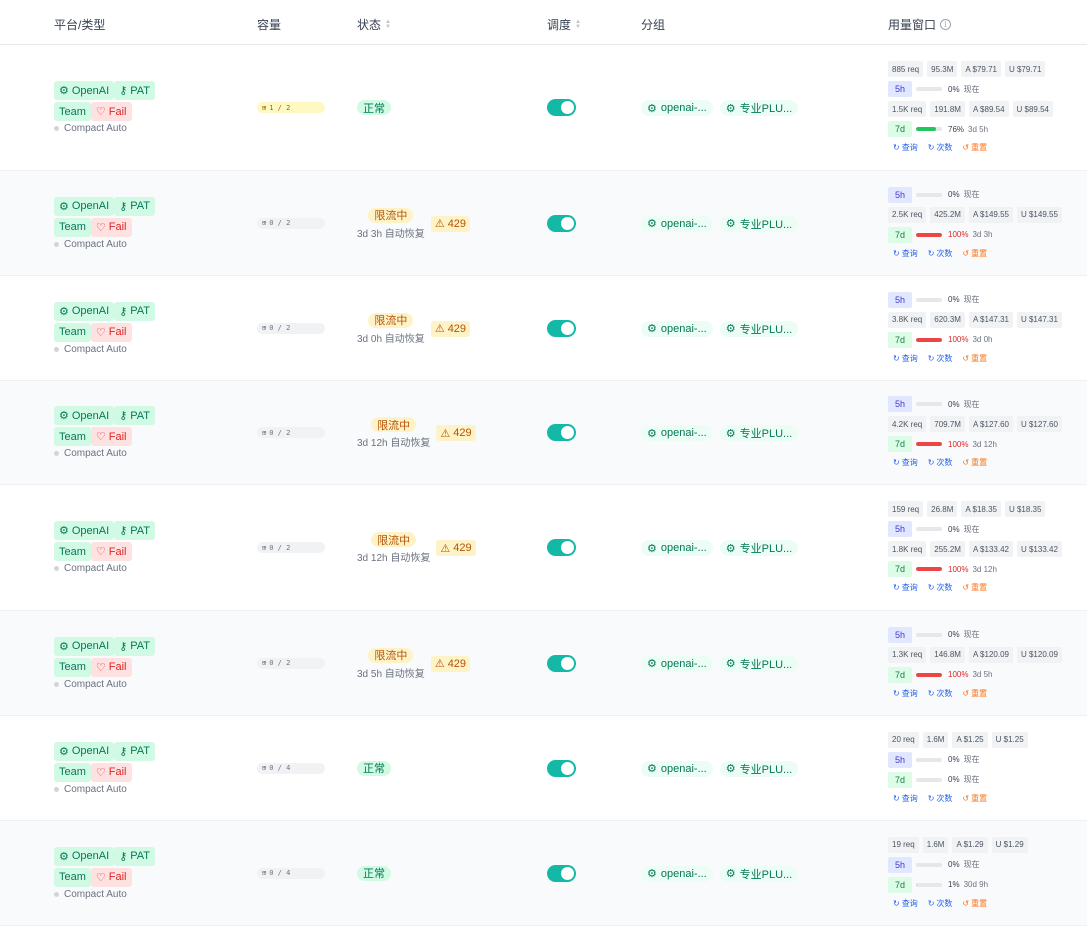  What do you see at coordinates (374, 24) in the screenshot?
I see `header-status: 状态 ▲ ▼` at bounding box center [374, 24].